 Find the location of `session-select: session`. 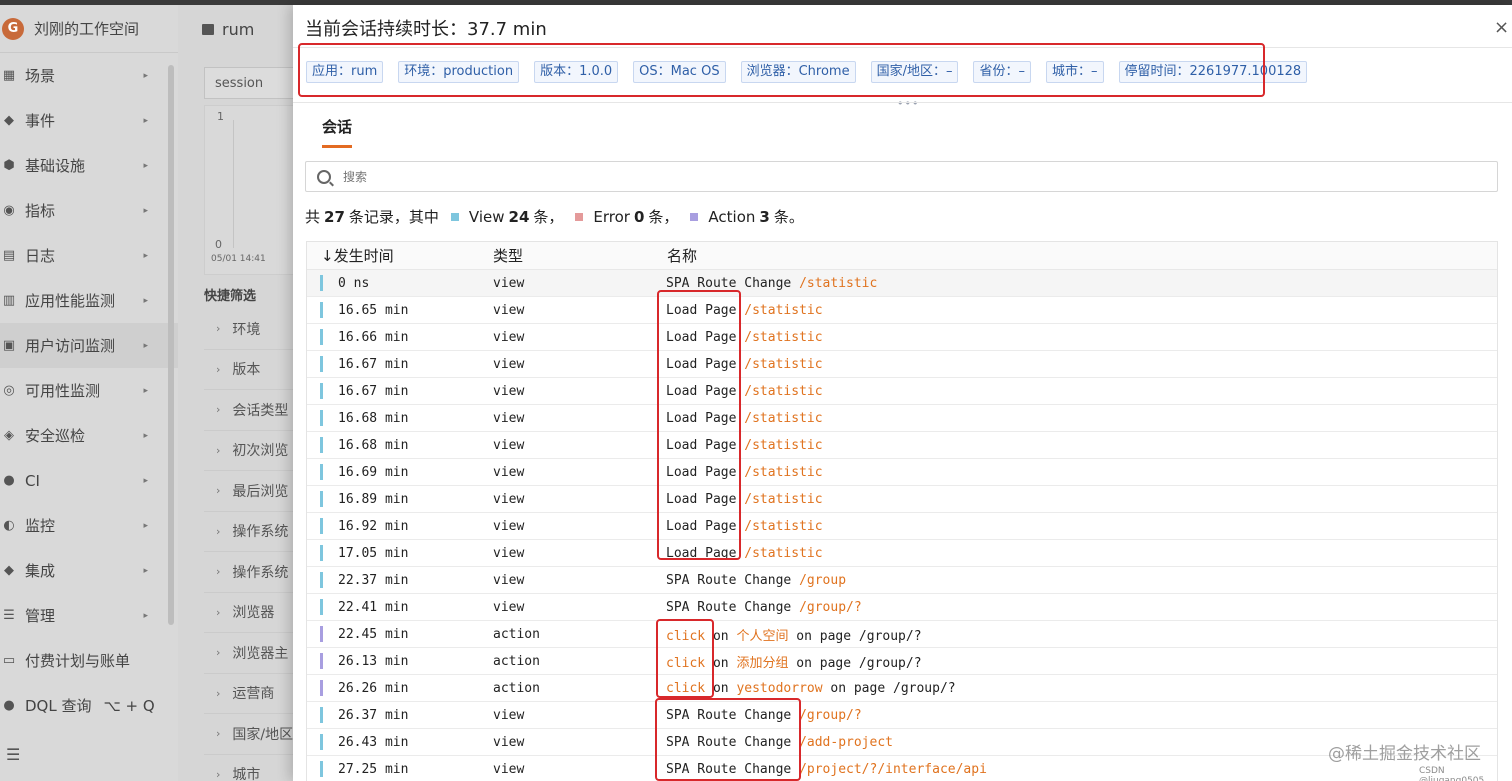

session-select: session is located at coordinates (254, 83).